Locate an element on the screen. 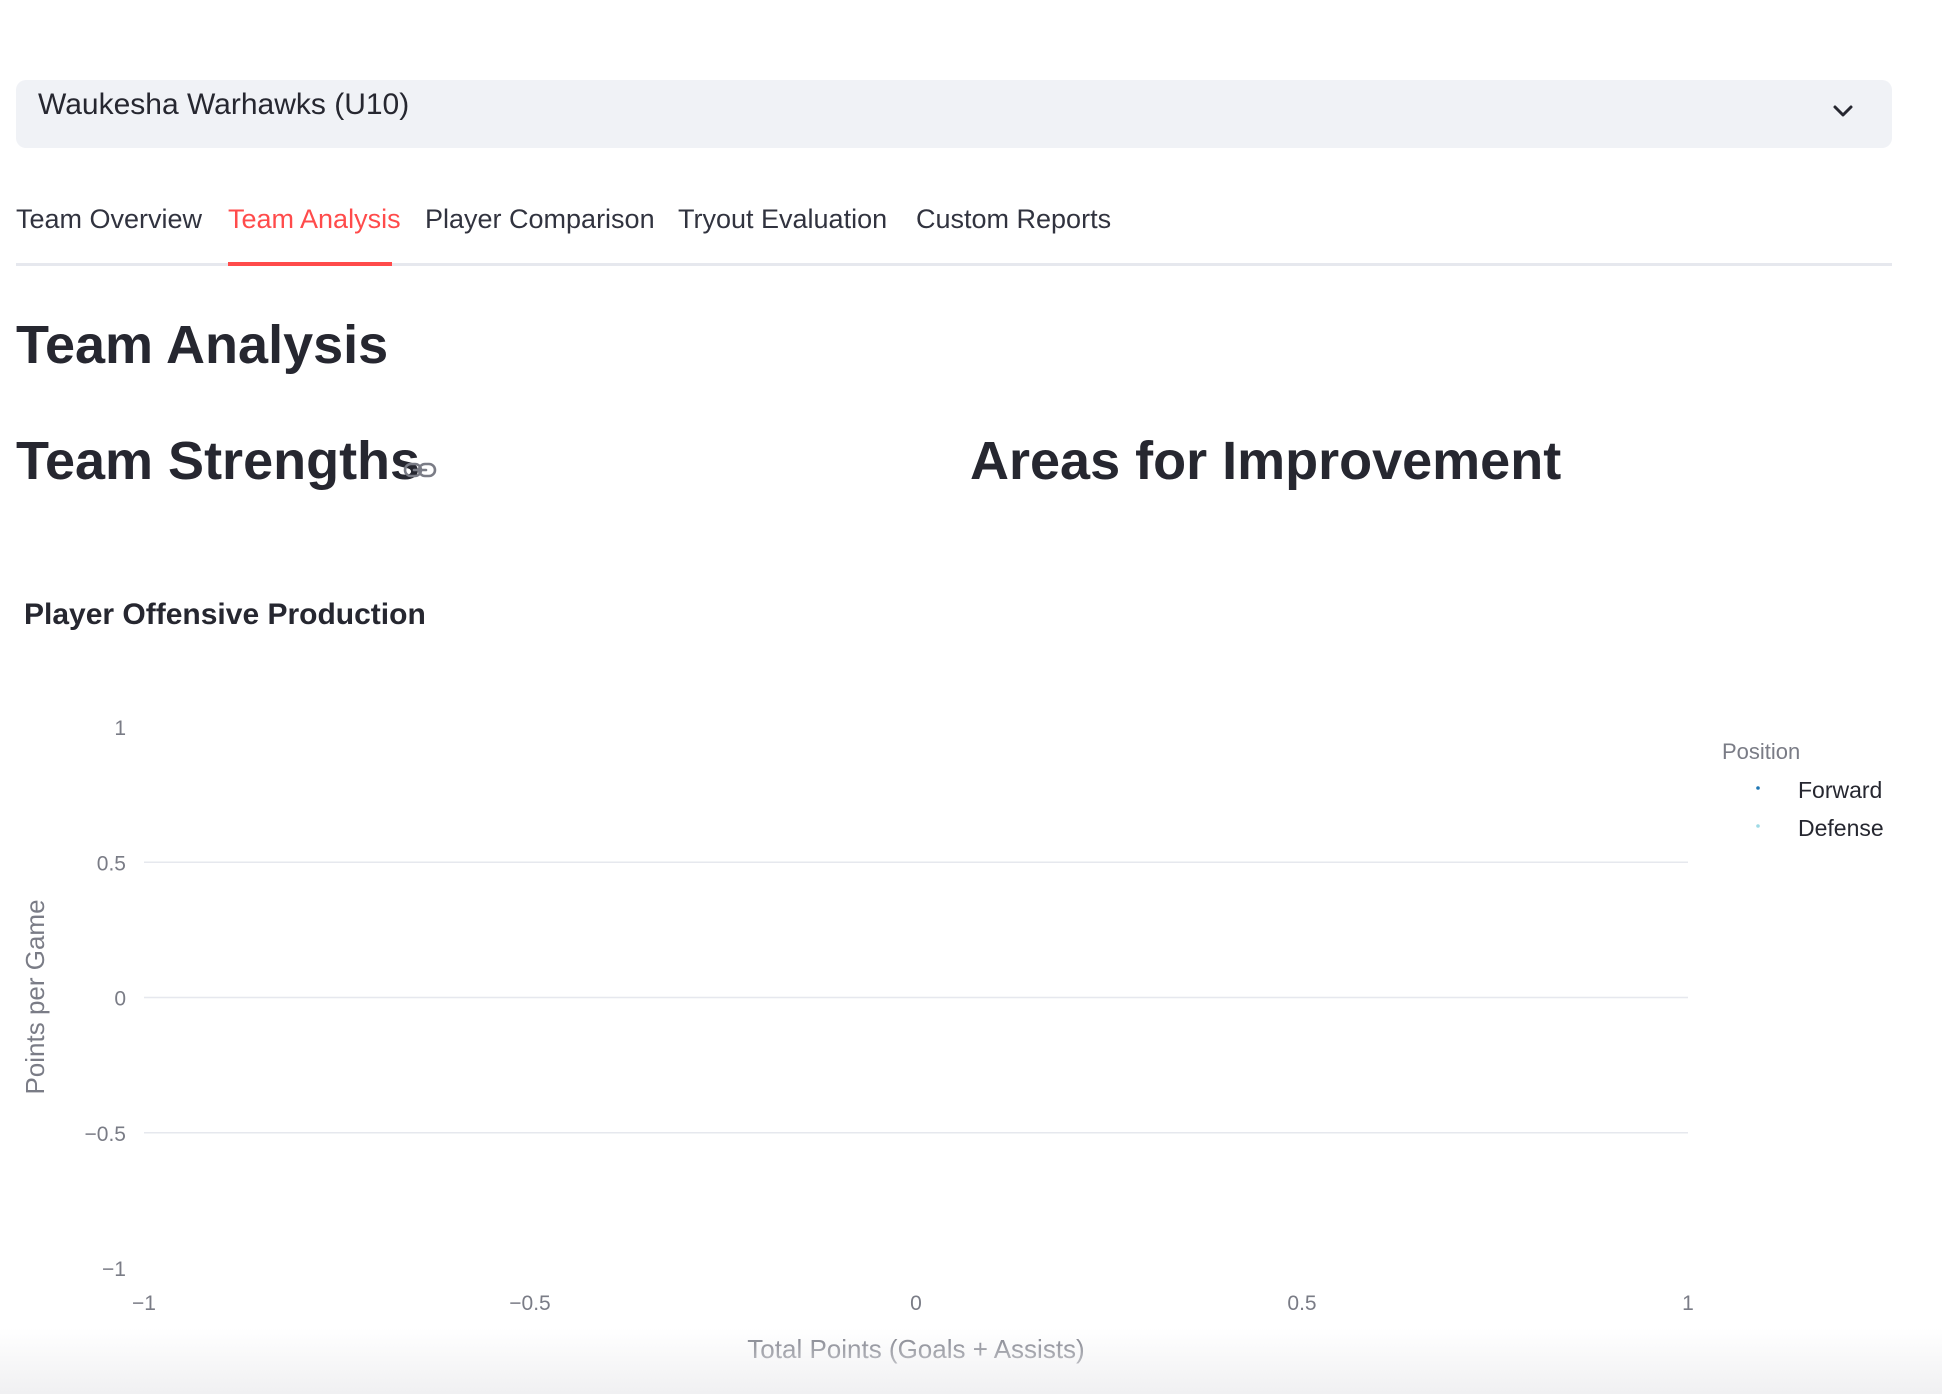 The height and width of the screenshot is (1394, 1942). legend-entry-forward: Forward is located at coordinates (1840, 790).